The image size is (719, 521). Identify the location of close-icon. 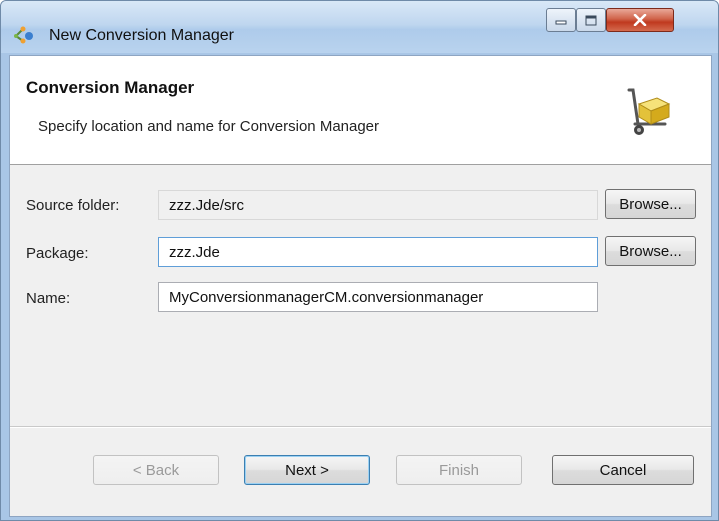
(640, 20).